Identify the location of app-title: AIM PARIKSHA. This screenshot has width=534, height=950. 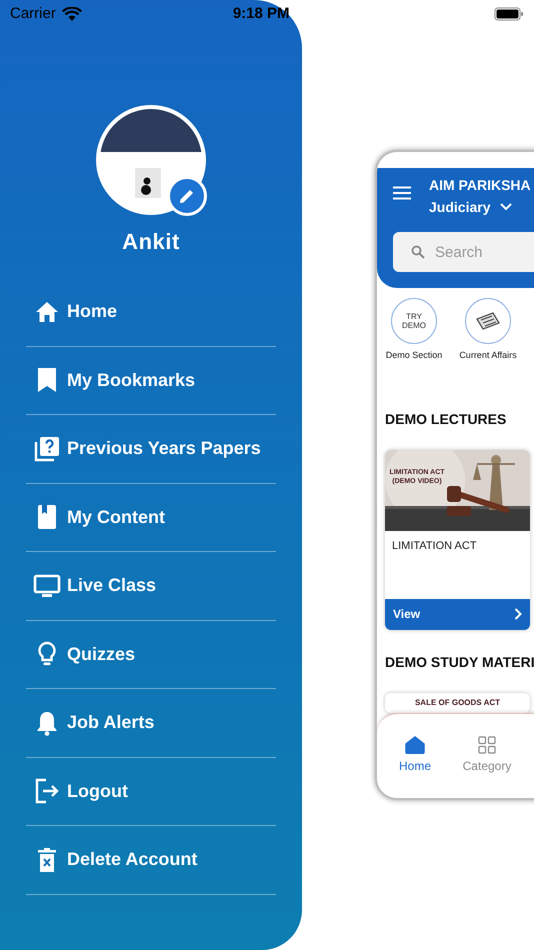
(480, 185).